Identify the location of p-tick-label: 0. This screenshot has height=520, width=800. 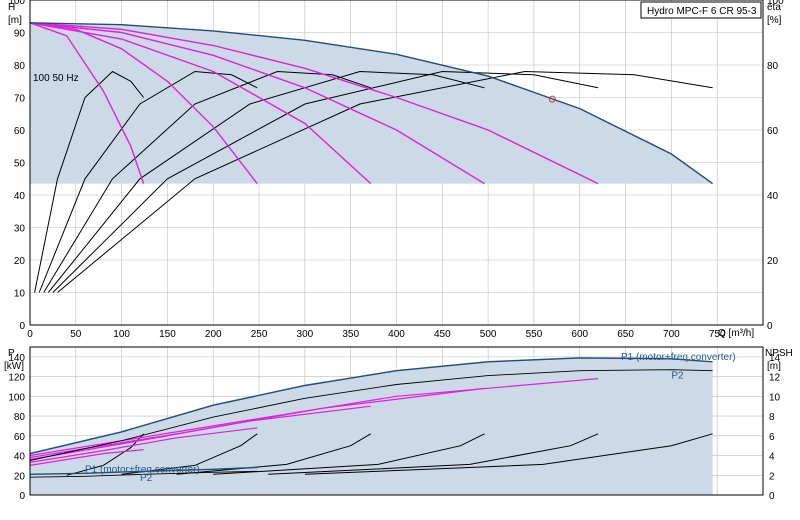
(22, 496).